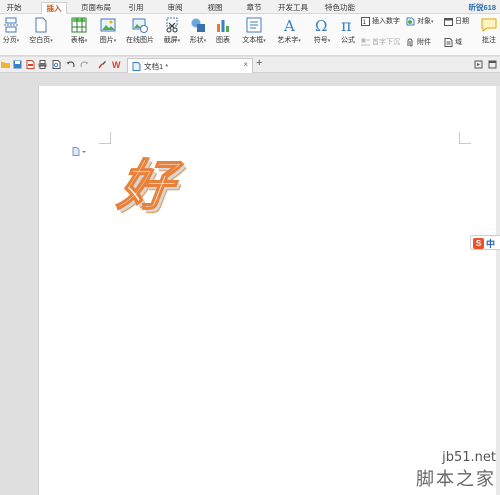 The height and width of the screenshot is (495, 500). What do you see at coordinates (56, 64) in the screenshot?
I see `print-preview-icon` at bounding box center [56, 64].